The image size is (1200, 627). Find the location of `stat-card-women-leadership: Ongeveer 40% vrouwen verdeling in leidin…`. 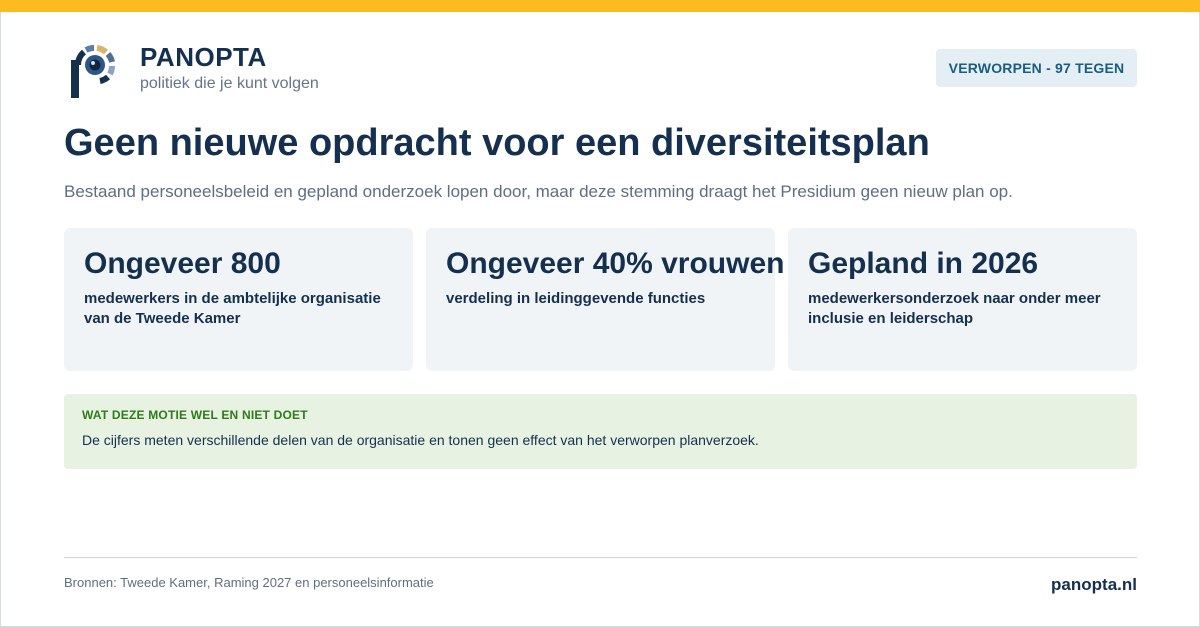

stat-card-women-leadership: Ongeveer 40% vrouwen verdeling in leidin… is located at coordinates (605, 299).